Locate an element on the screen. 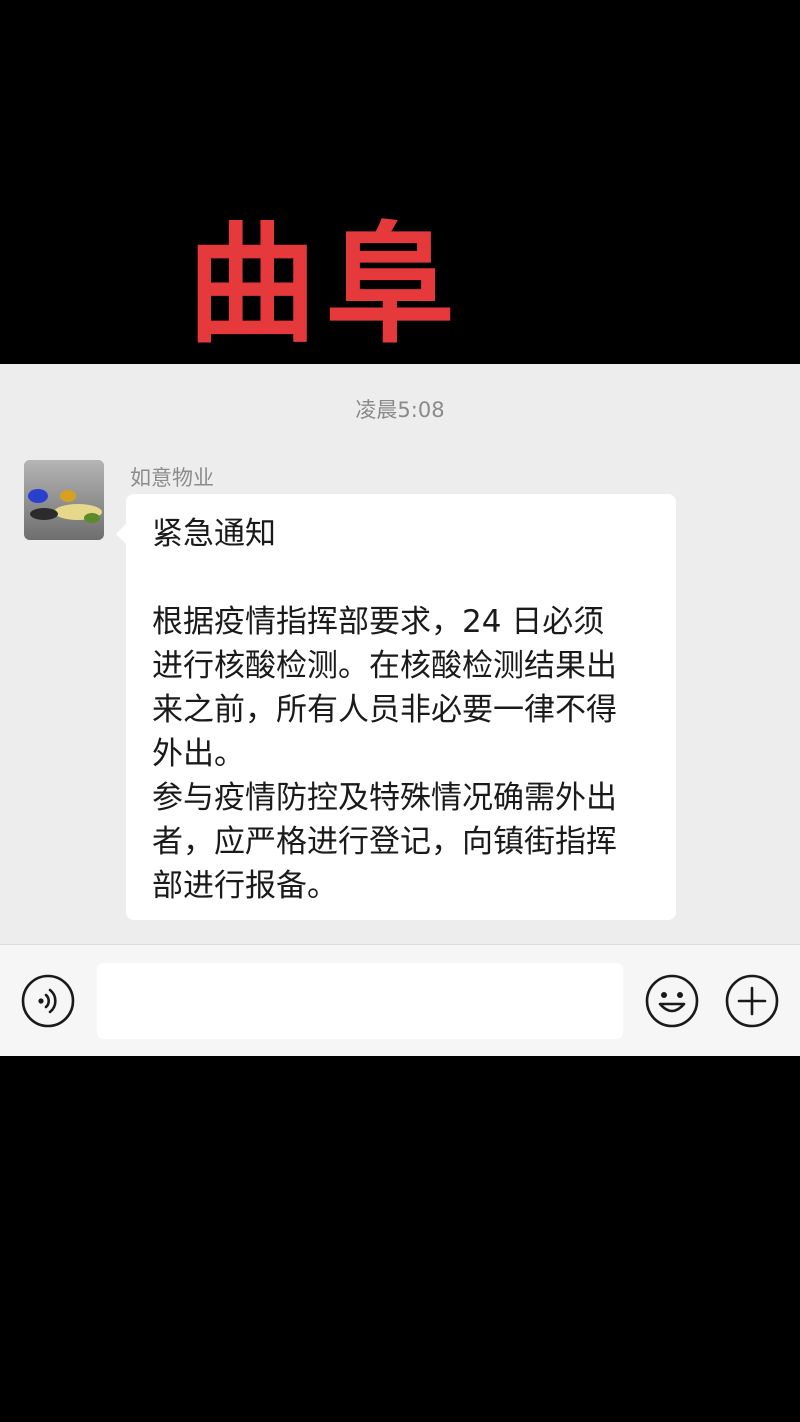 Image resolution: width=800 pixels, height=1422 pixels. overlay-title: 曲阜 is located at coordinates (324, 285).